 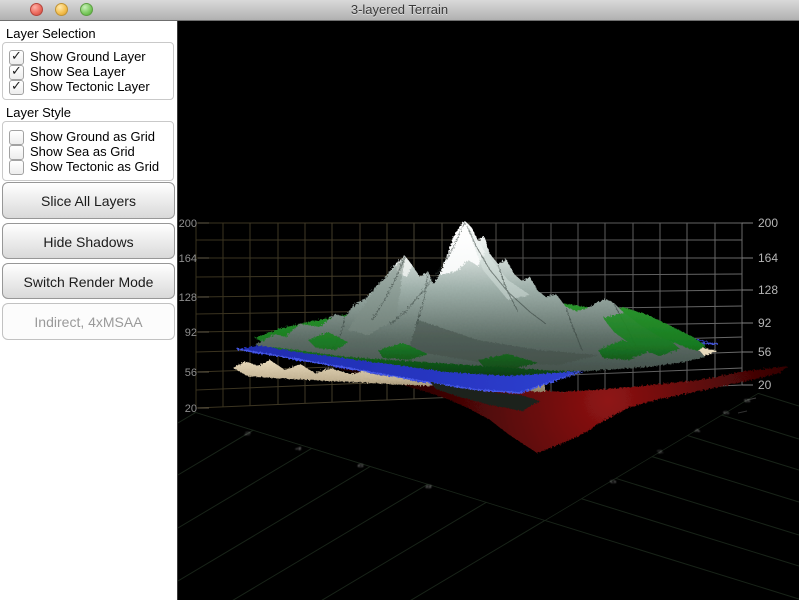 I want to click on svg-text: 2, so click(x=247, y=433).